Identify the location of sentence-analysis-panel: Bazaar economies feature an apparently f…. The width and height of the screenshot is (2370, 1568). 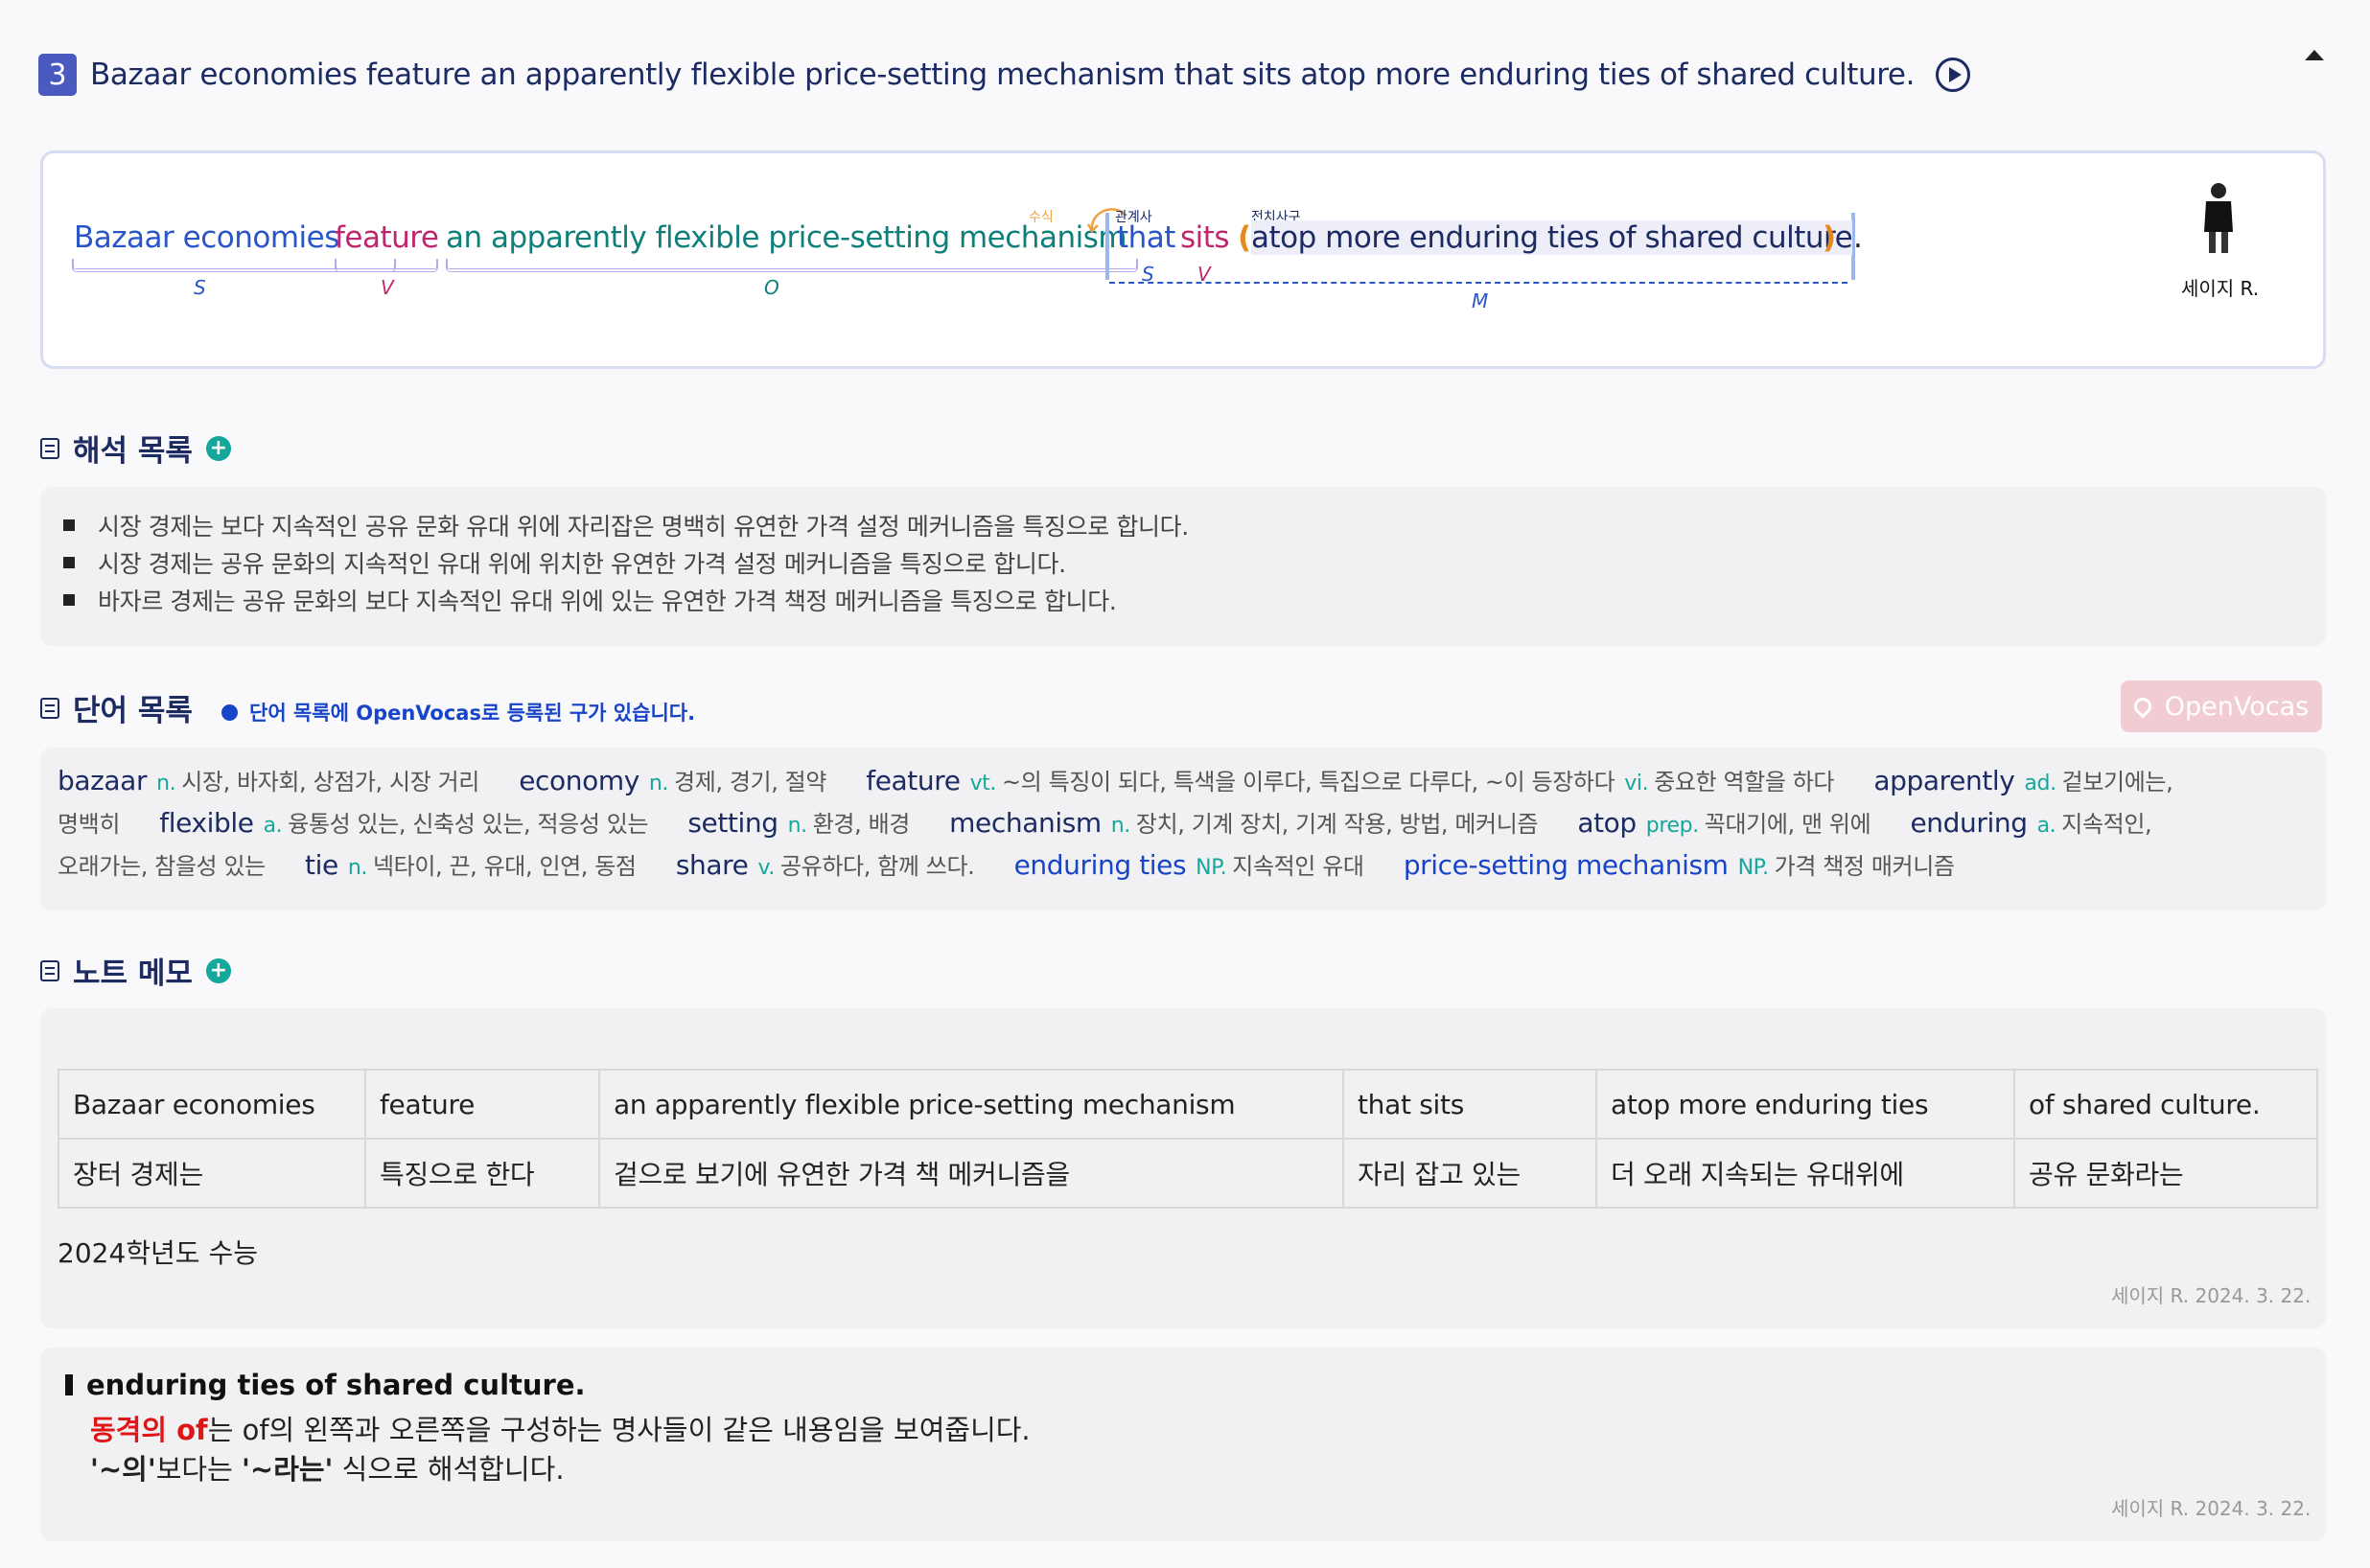
(1183, 259).